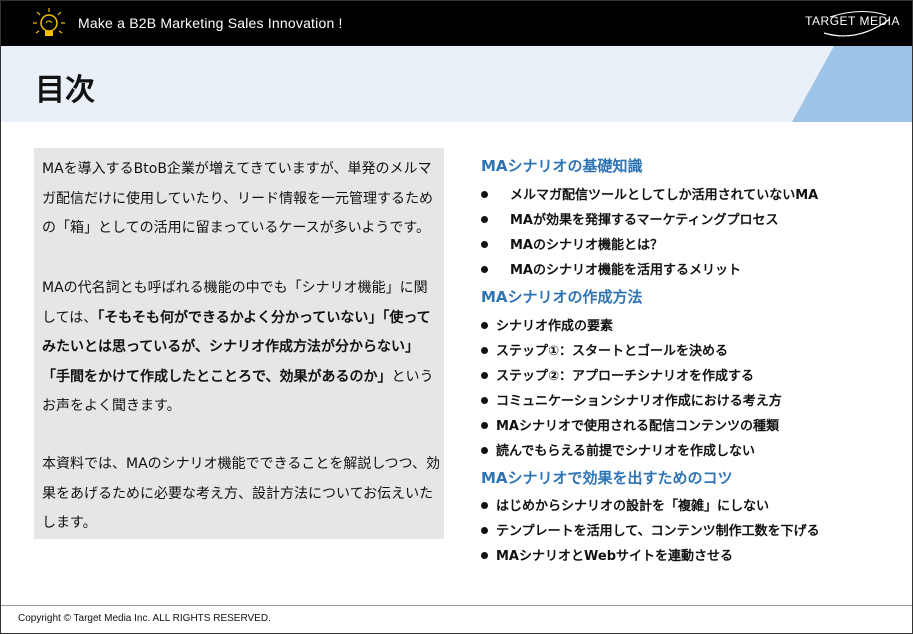 The width and height of the screenshot is (913, 634). I want to click on section-title-creation: MAシナリオの作成方法, so click(562, 297).